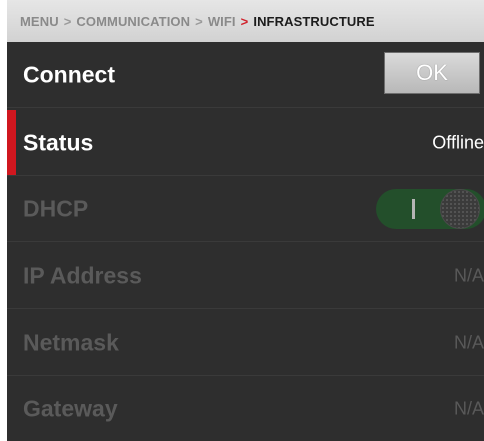 Image resolution: width=484 pixels, height=441 pixels. What do you see at coordinates (70, 408) in the screenshot?
I see `gateway-label: Gateway` at bounding box center [70, 408].